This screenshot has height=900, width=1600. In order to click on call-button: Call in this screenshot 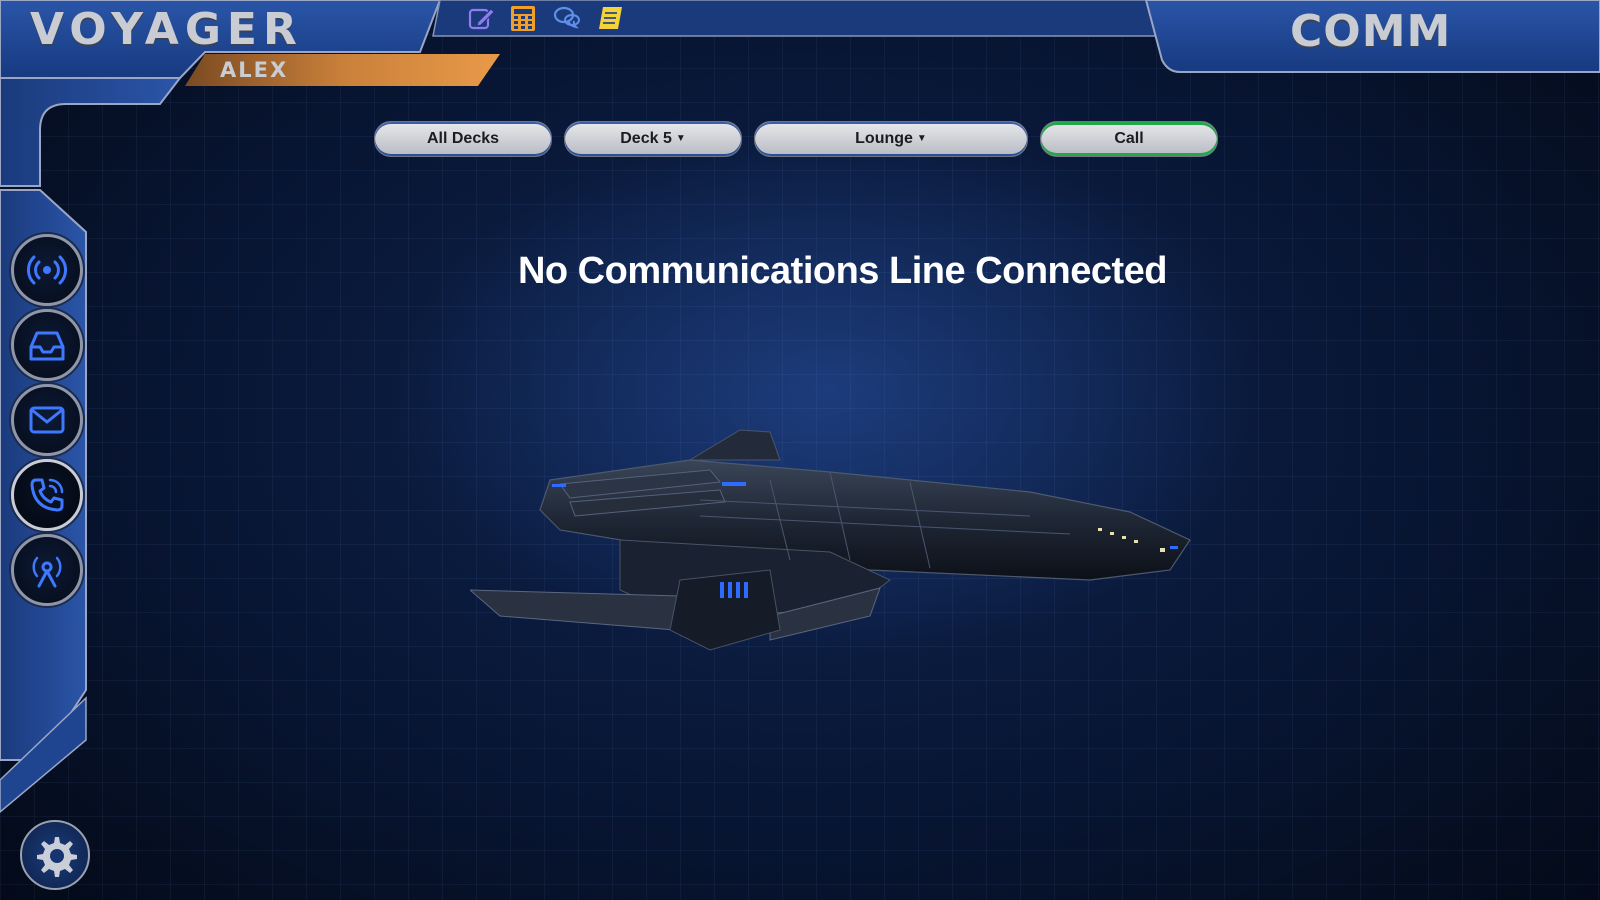, I will do `click(1129, 139)`.